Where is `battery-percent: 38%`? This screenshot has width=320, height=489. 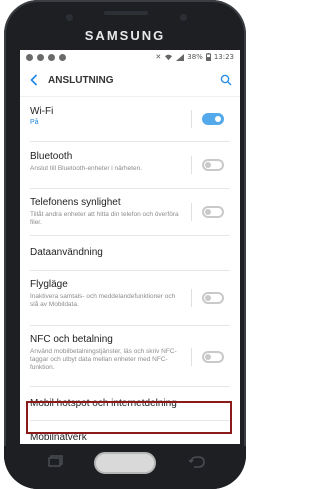
battery-percent: 38% is located at coordinates (195, 57).